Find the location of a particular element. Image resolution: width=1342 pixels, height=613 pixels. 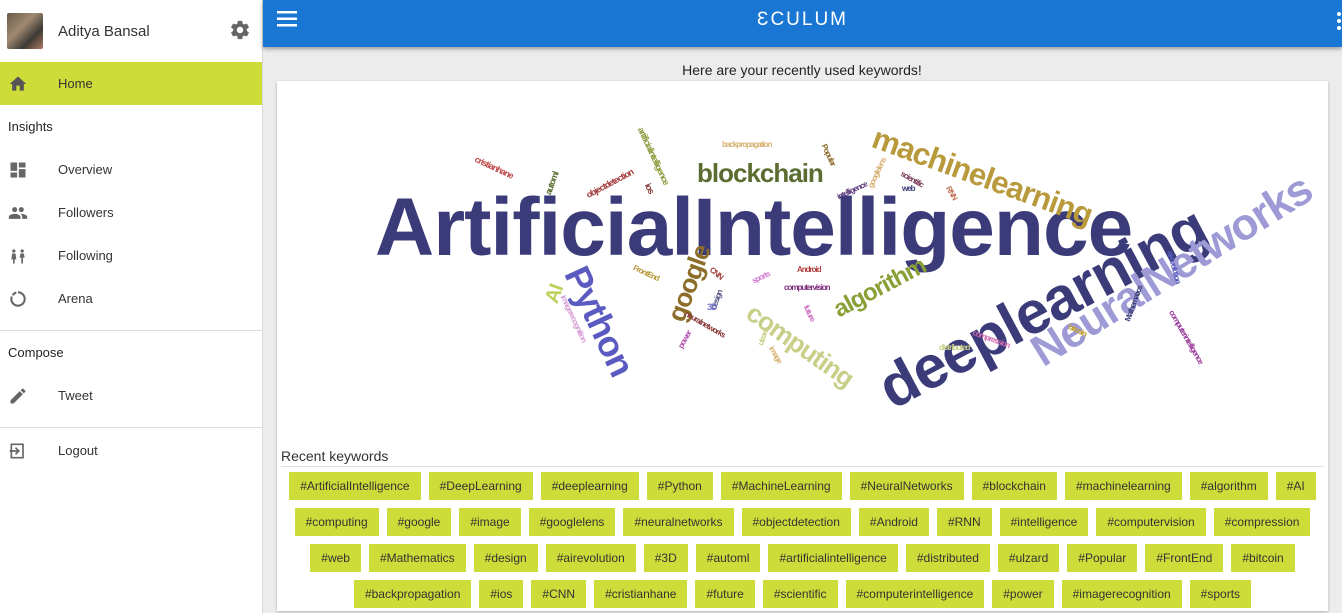

home-icon is located at coordinates (18, 84).